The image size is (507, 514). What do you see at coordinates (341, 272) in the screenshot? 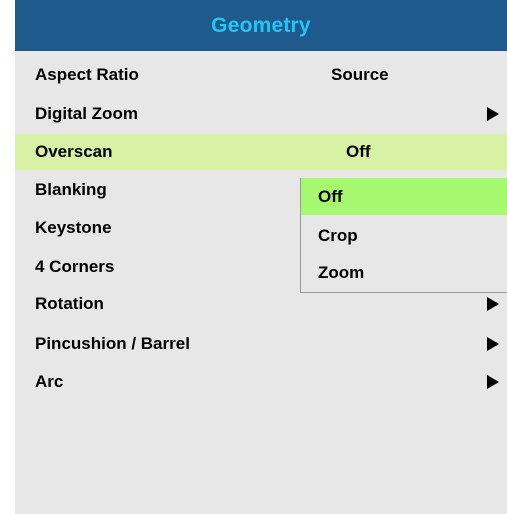
I see `dropdown-option-label: Zoom` at bounding box center [341, 272].